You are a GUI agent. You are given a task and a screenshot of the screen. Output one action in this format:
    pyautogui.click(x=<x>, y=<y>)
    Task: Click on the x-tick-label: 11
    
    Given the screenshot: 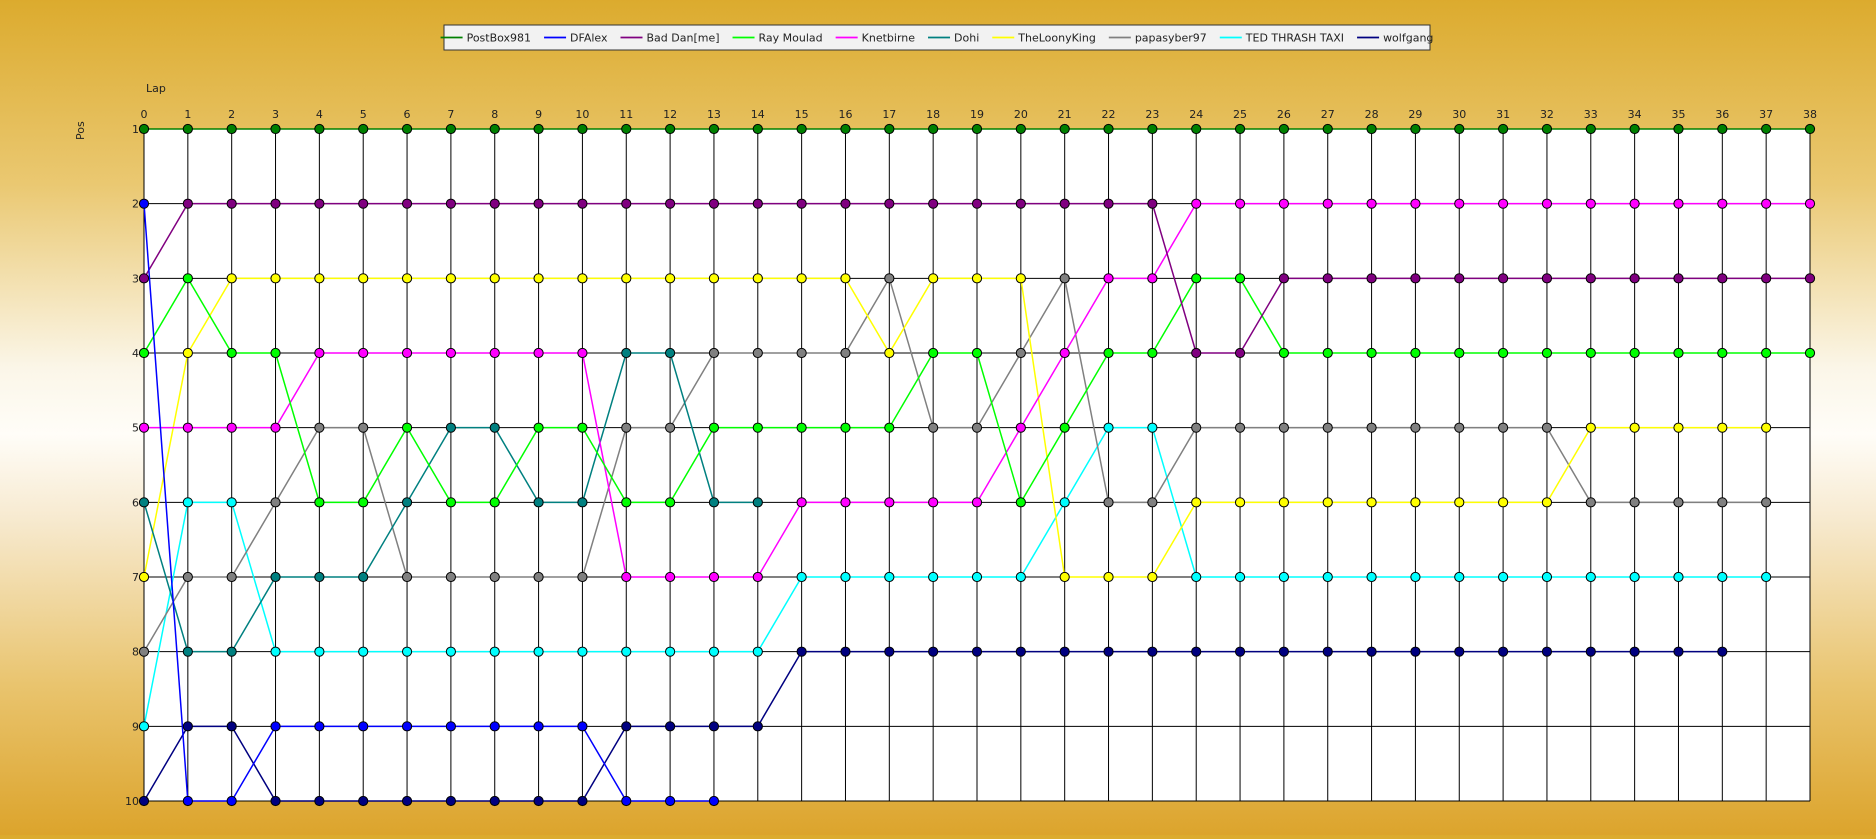 What is the action you would take?
    pyautogui.click(x=626, y=114)
    